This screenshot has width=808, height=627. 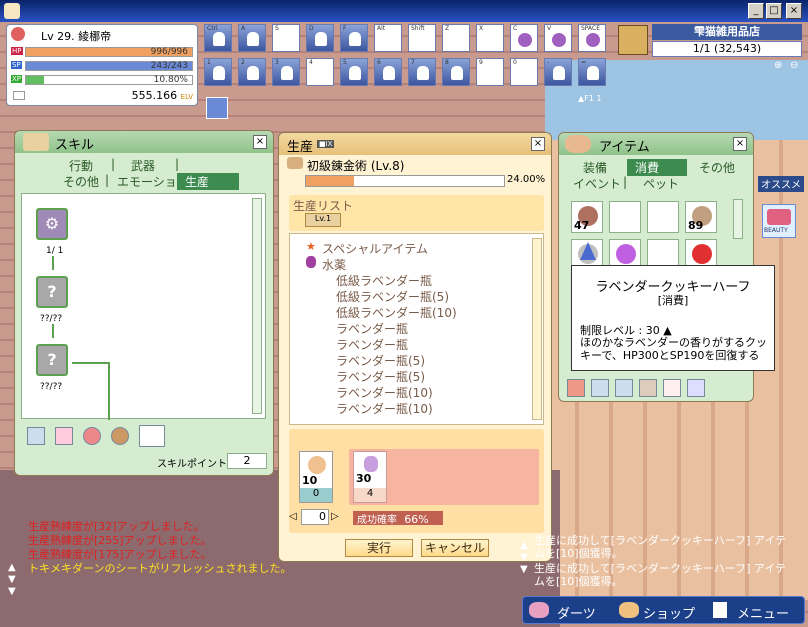 What do you see at coordinates (384, 280) in the screenshot?
I see `recipe-item: 低級ラベンダー瓶` at bounding box center [384, 280].